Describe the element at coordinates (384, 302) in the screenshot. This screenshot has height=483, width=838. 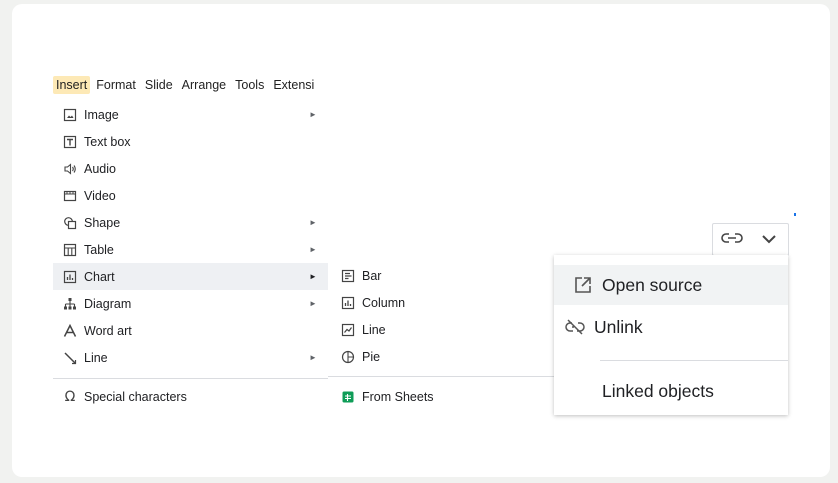
I see `chart-item-label: Column` at that location.